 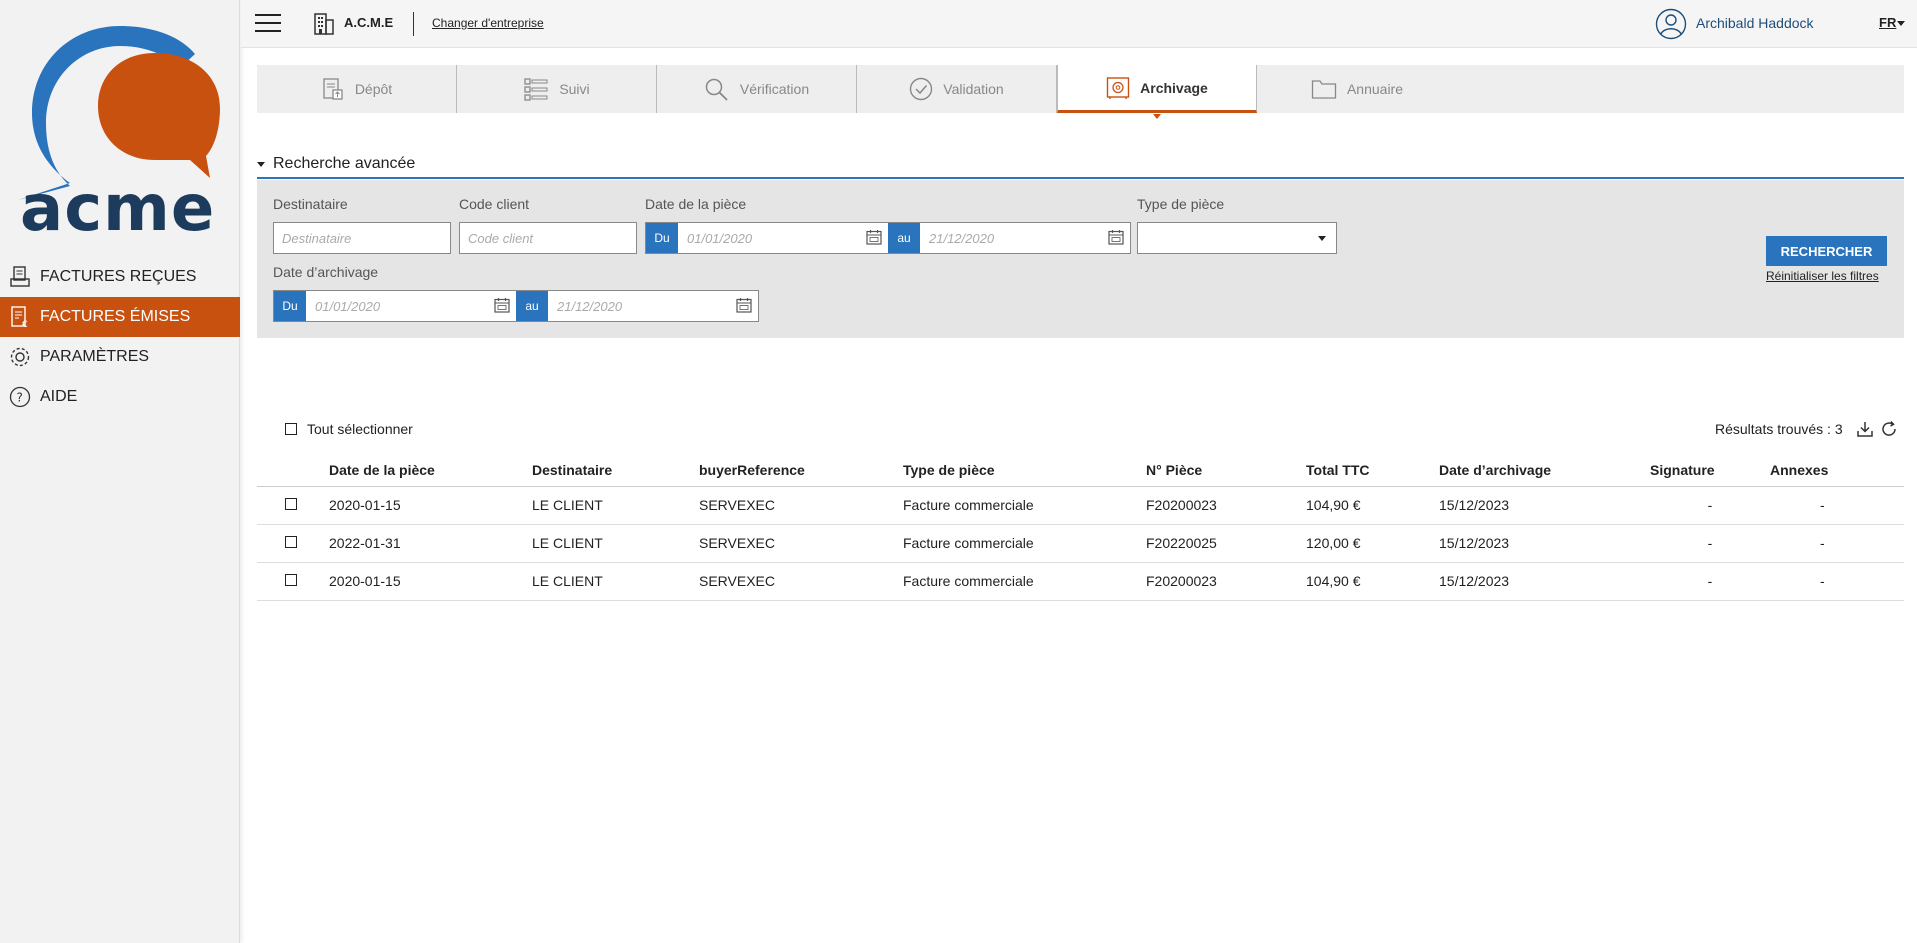 I want to click on select-all-label: Tout sélectionner, so click(x=360, y=429).